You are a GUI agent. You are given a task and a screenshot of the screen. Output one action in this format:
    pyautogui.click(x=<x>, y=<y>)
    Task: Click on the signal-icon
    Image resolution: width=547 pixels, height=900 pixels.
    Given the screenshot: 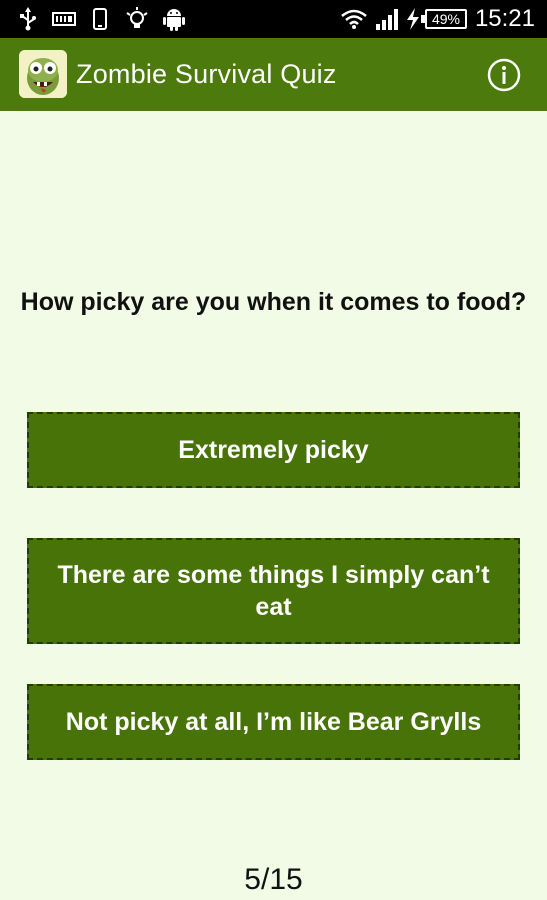 What is the action you would take?
    pyautogui.click(x=388, y=19)
    